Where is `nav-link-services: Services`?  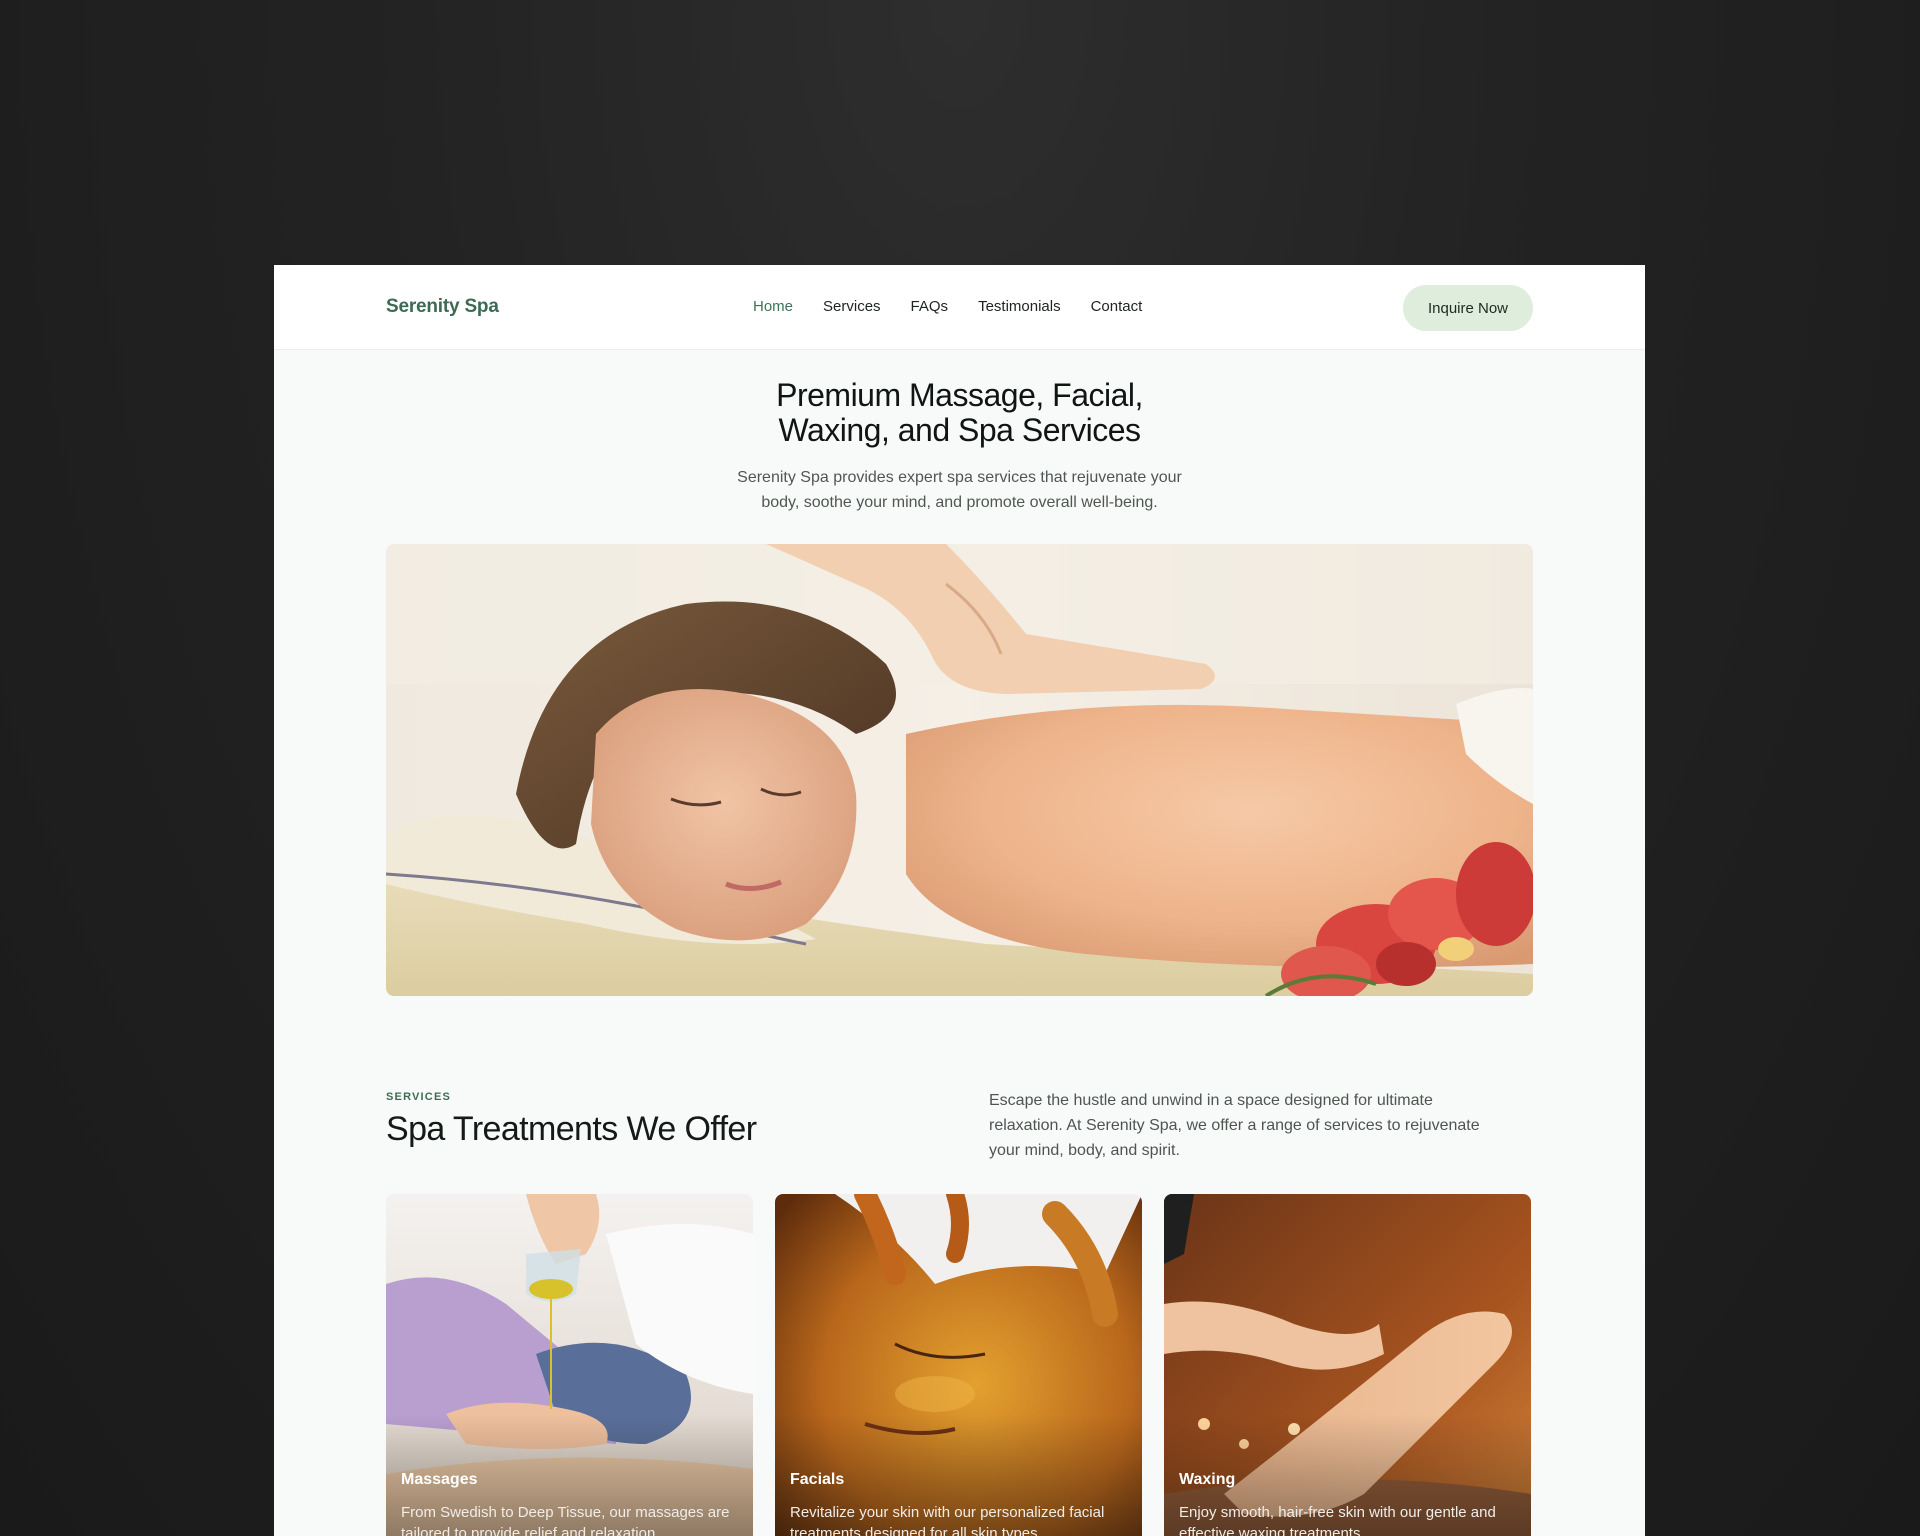
nav-link-services: Services is located at coordinates (852, 306).